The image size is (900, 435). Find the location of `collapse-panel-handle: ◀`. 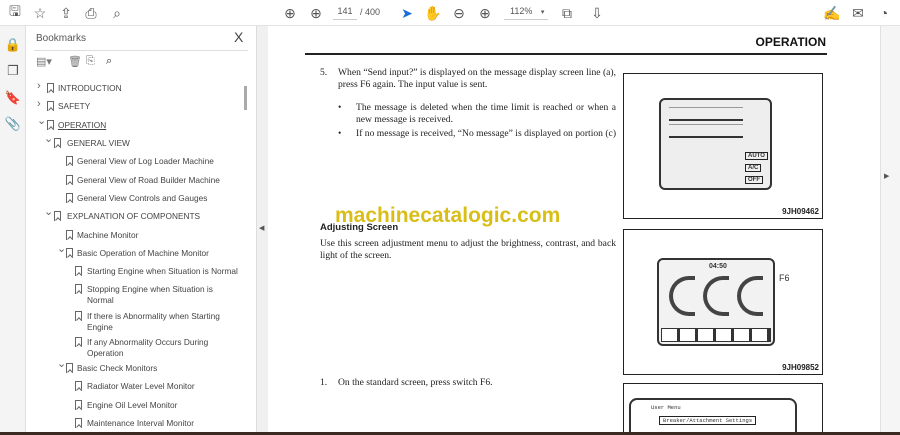

collapse-panel-handle: ◀ is located at coordinates (262, 229).